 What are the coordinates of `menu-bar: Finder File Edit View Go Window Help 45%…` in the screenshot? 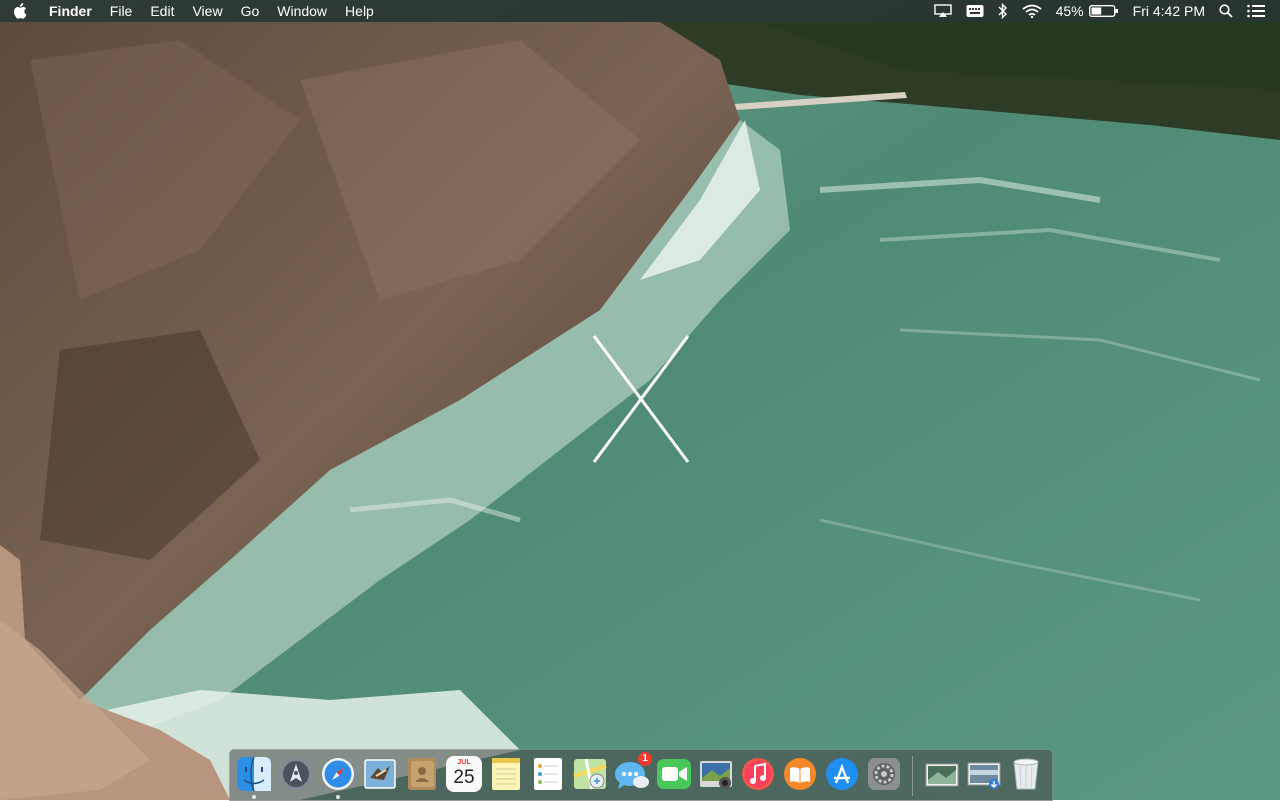 It's located at (640, 11).